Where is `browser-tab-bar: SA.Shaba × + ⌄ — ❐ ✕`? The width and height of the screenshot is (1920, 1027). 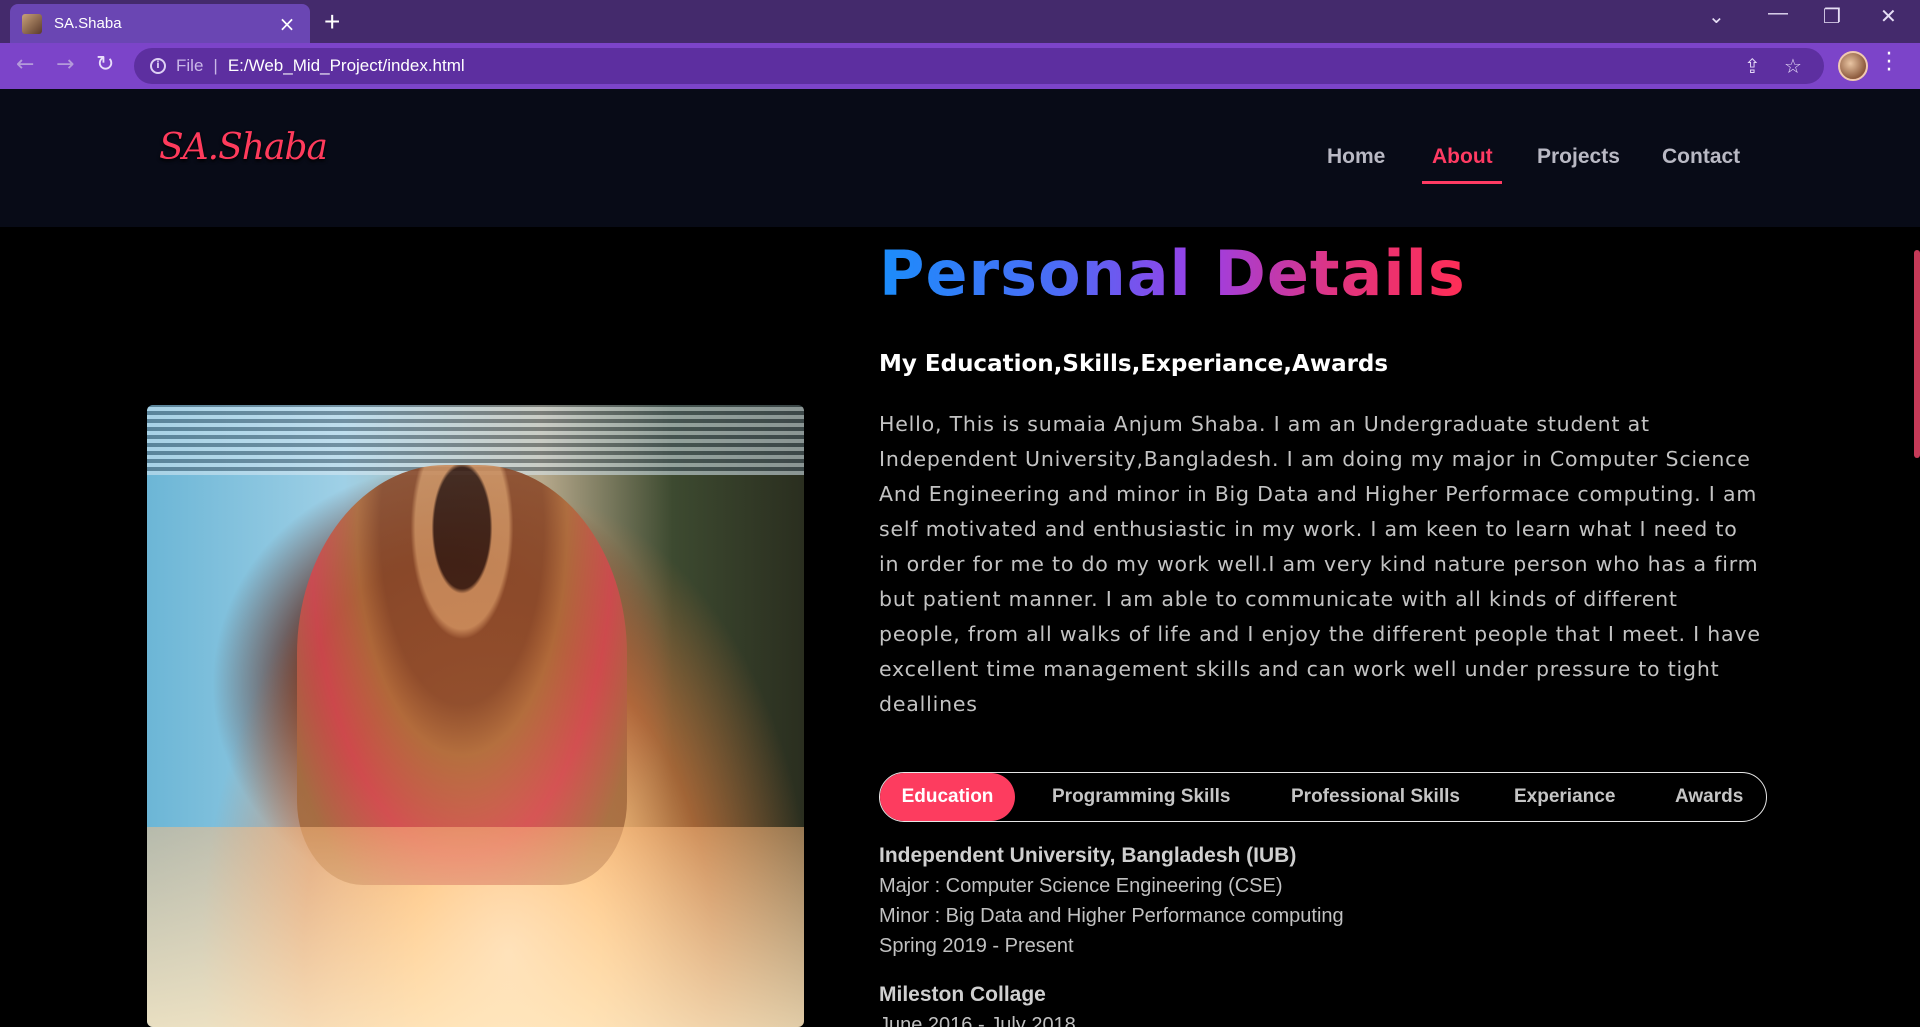 browser-tab-bar: SA.Shaba × + ⌄ — ❐ ✕ is located at coordinates (960, 21).